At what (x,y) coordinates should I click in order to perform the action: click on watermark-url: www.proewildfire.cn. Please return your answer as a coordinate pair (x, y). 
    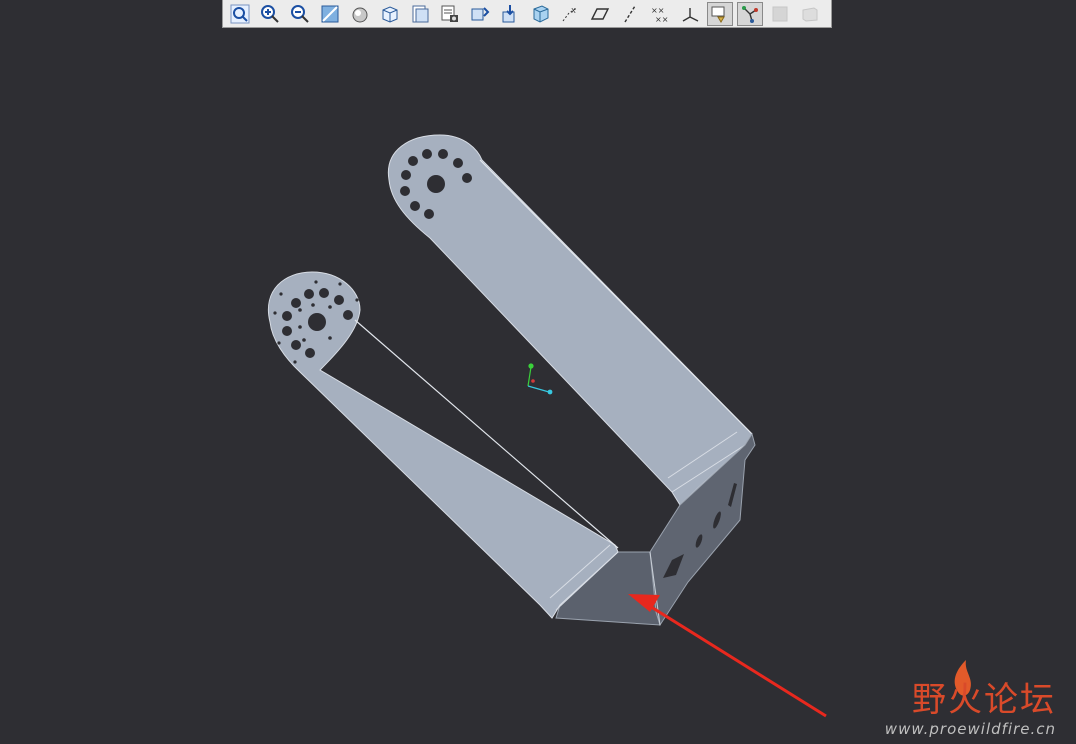
    Looking at the image, I should click on (970, 729).